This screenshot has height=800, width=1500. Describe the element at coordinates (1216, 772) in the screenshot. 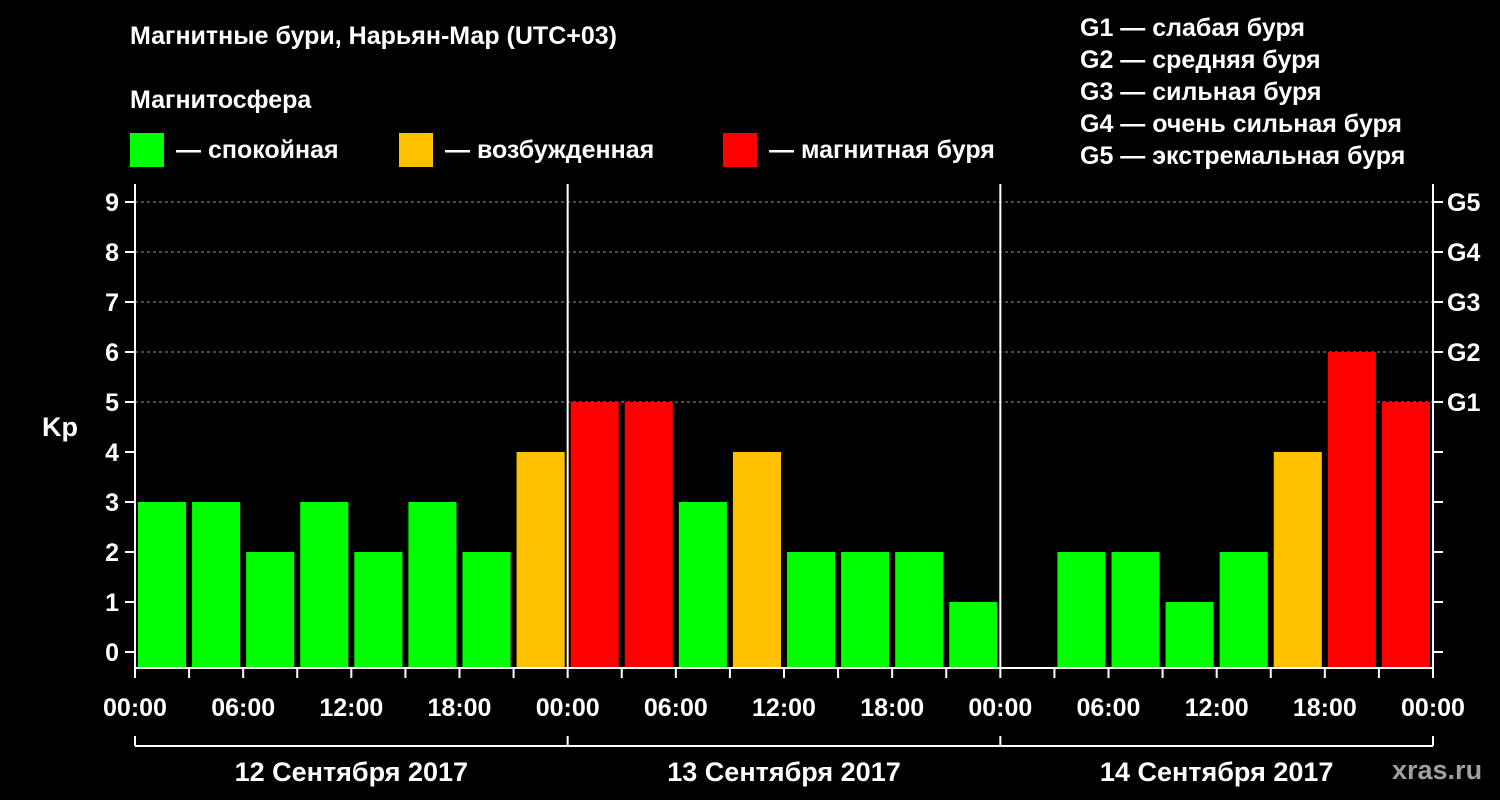

I see `day-label: 14 Сентября 2017` at that location.